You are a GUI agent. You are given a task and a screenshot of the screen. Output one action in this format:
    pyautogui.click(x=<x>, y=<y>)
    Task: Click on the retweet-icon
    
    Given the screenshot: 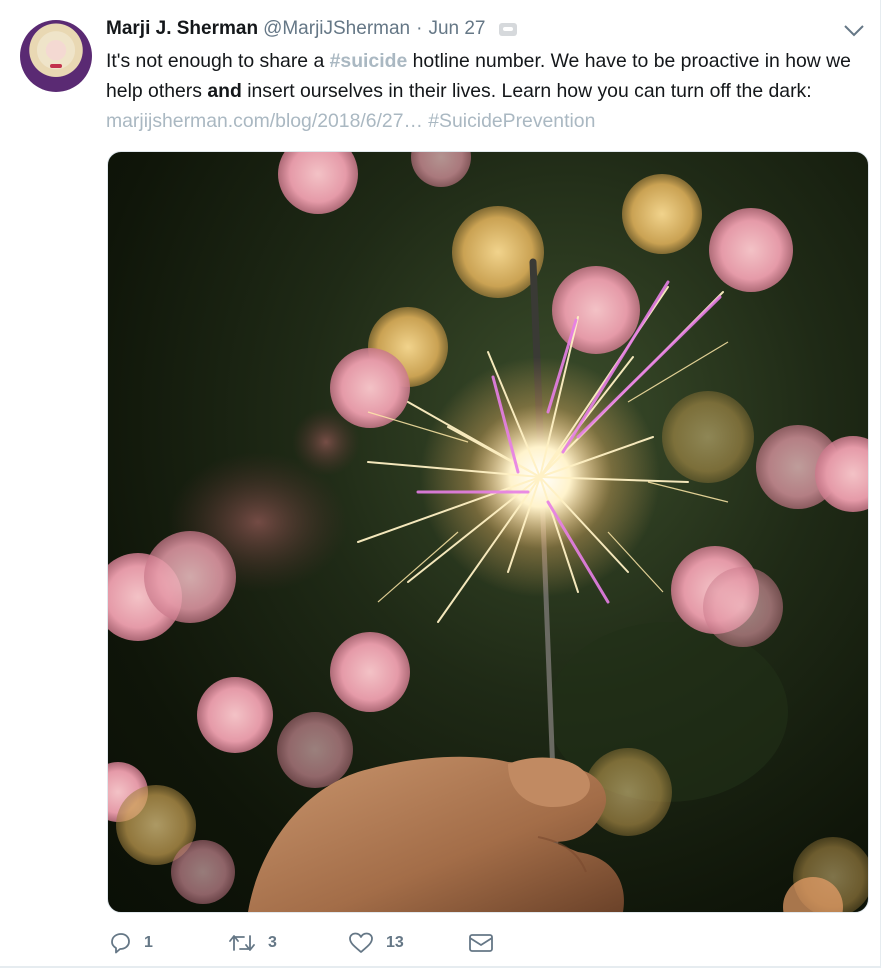 What is the action you would take?
    pyautogui.click(x=242, y=943)
    